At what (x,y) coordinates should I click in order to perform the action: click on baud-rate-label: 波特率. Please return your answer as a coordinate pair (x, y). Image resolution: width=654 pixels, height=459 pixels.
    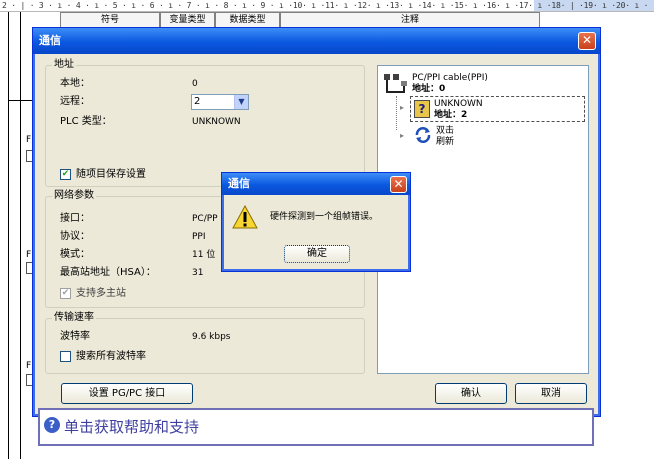
    Looking at the image, I should click on (75, 336).